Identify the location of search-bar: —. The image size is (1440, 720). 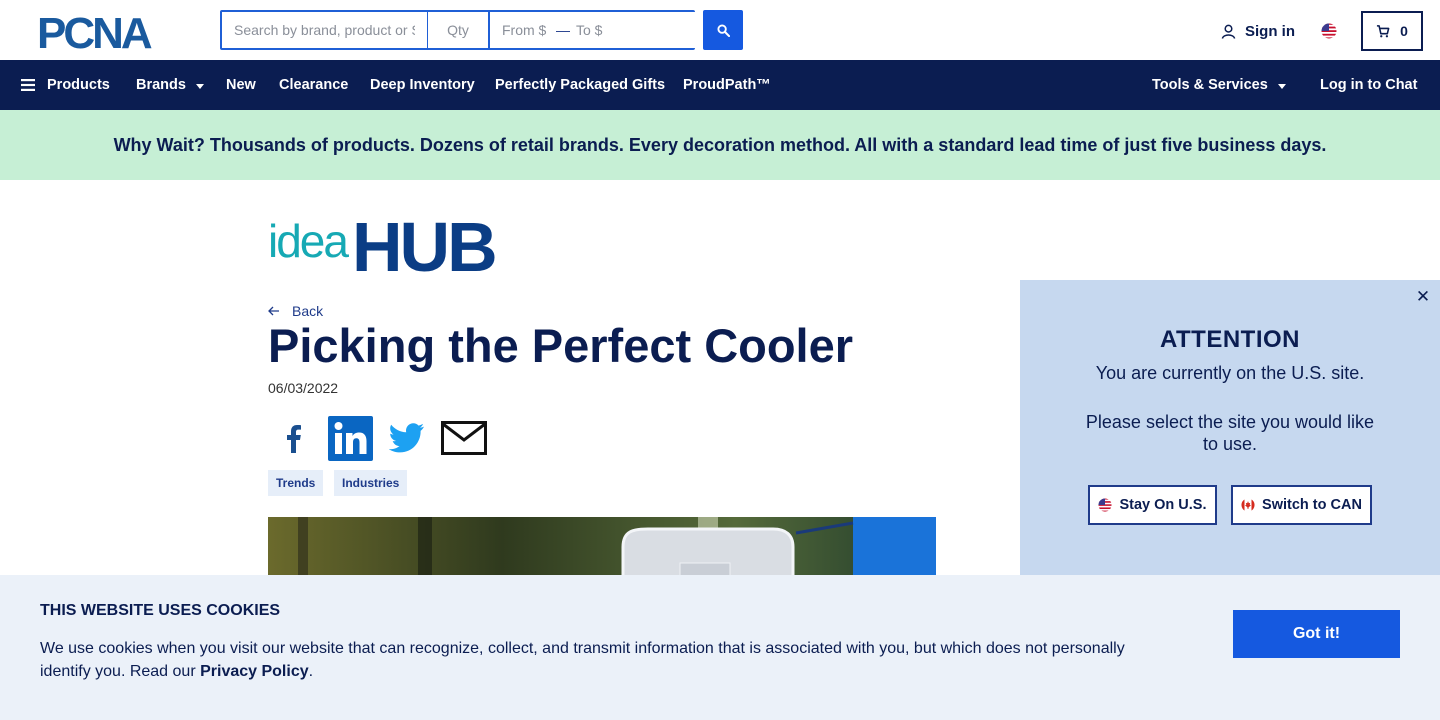
(488, 30).